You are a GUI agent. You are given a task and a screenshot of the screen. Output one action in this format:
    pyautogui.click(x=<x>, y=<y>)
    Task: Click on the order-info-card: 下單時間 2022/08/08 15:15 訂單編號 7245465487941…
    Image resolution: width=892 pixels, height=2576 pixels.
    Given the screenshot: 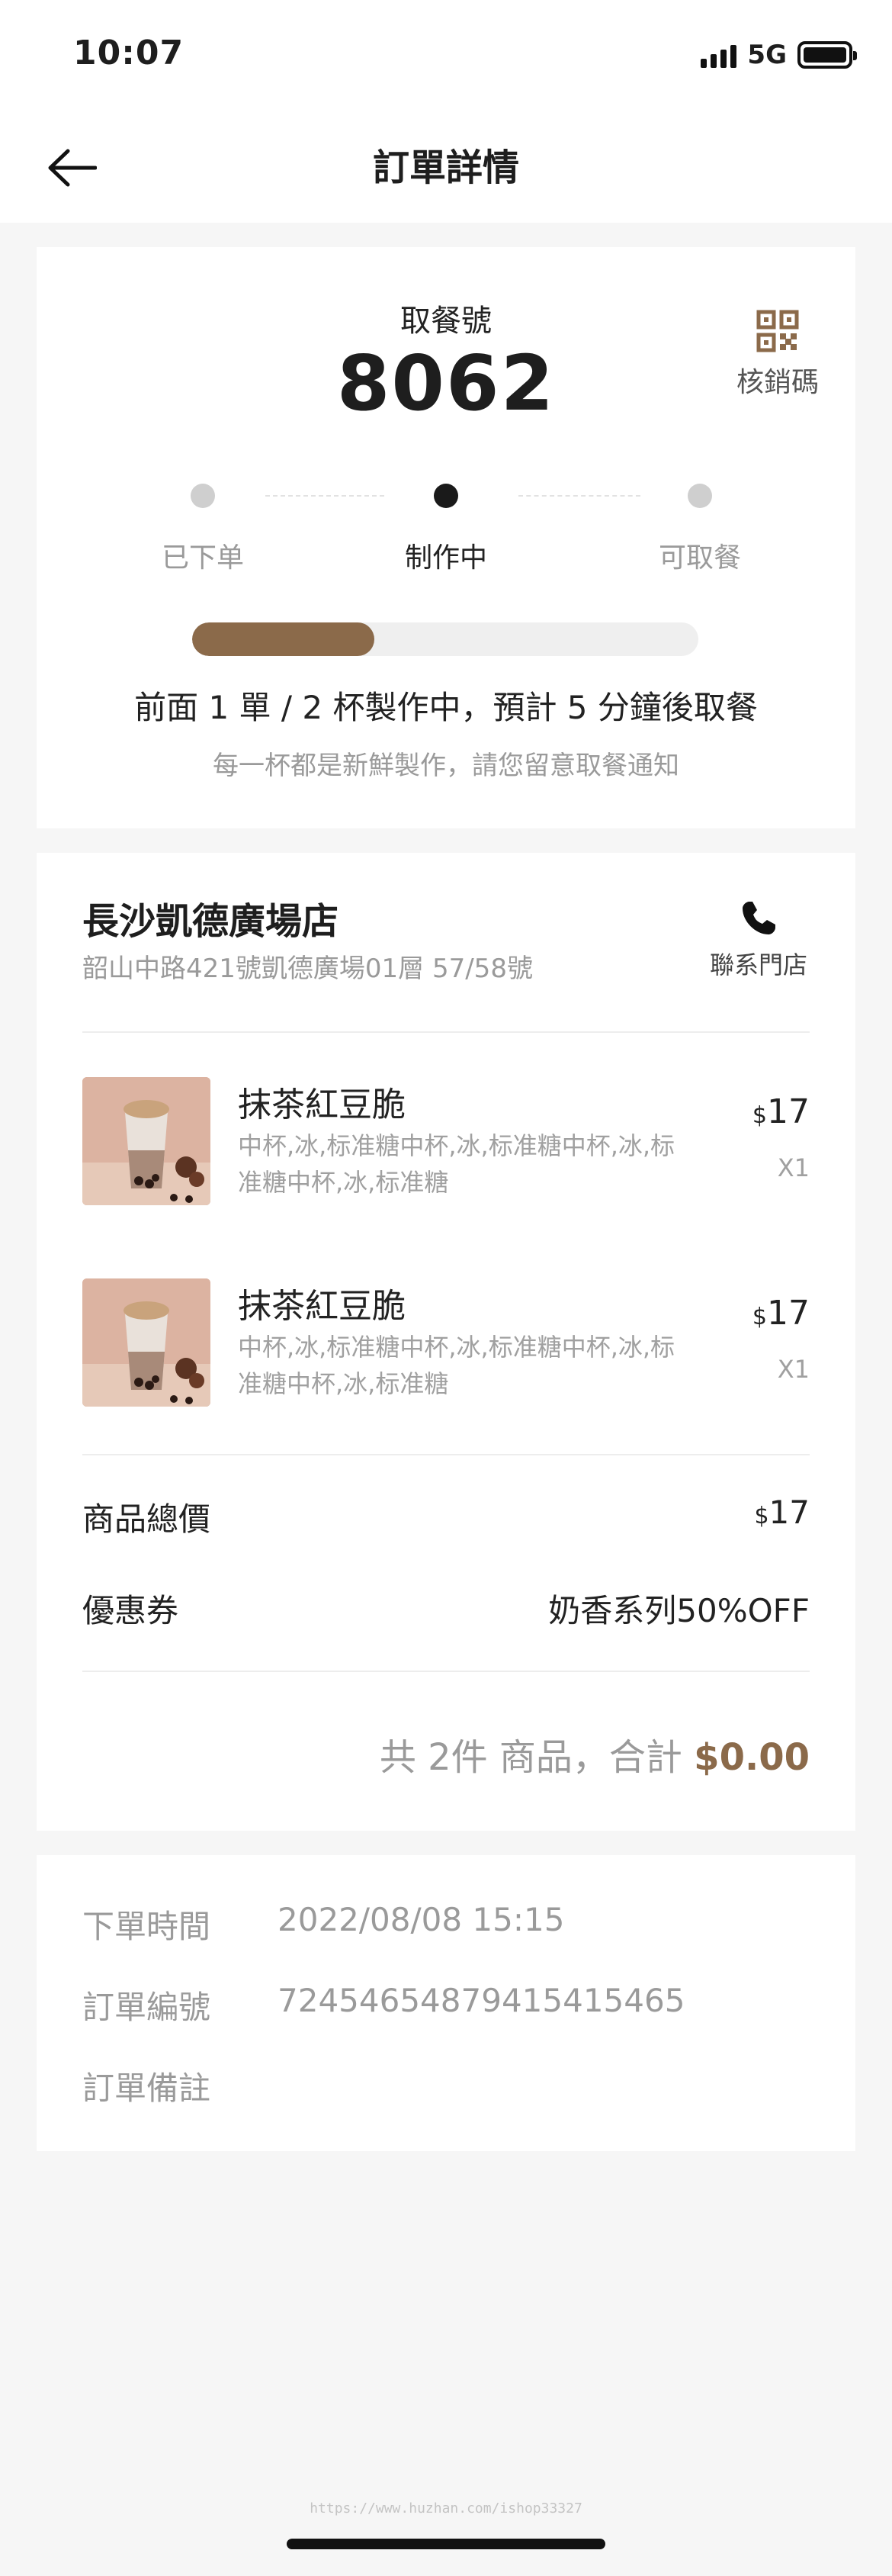 What is the action you would take?
    pyautogui.click(x=446, y=2003)
    